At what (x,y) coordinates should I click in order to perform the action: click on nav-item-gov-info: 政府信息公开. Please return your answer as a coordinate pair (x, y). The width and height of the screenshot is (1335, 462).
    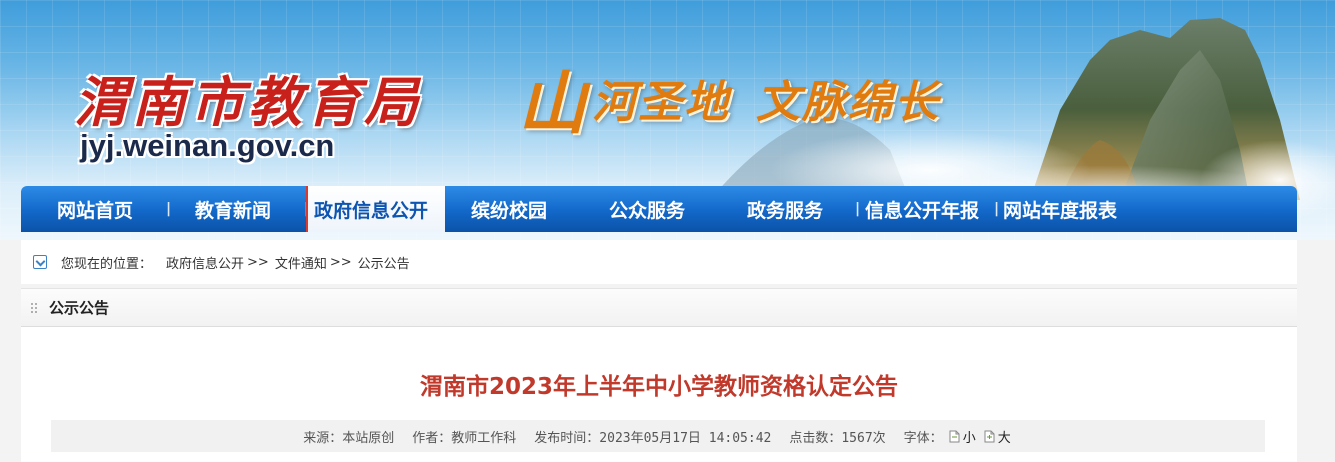
    Looking at the image, I should click on (375, 209).